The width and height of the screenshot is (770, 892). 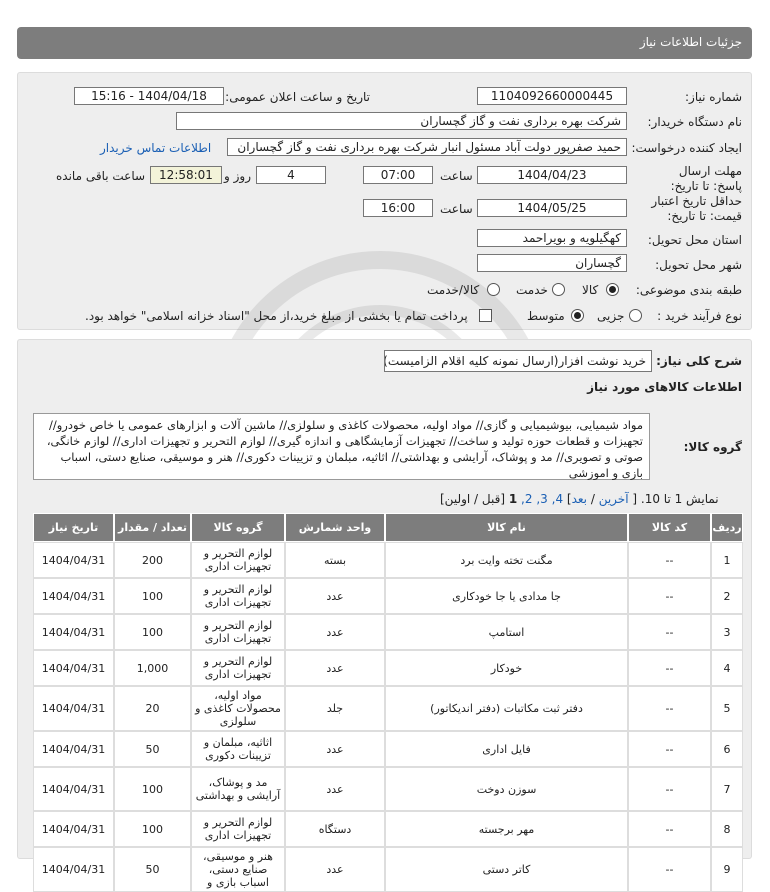 What do you see at coordinates (727, 668) in the screenshot?
I see `cell-row: 4` at bounding box center [727, 668].